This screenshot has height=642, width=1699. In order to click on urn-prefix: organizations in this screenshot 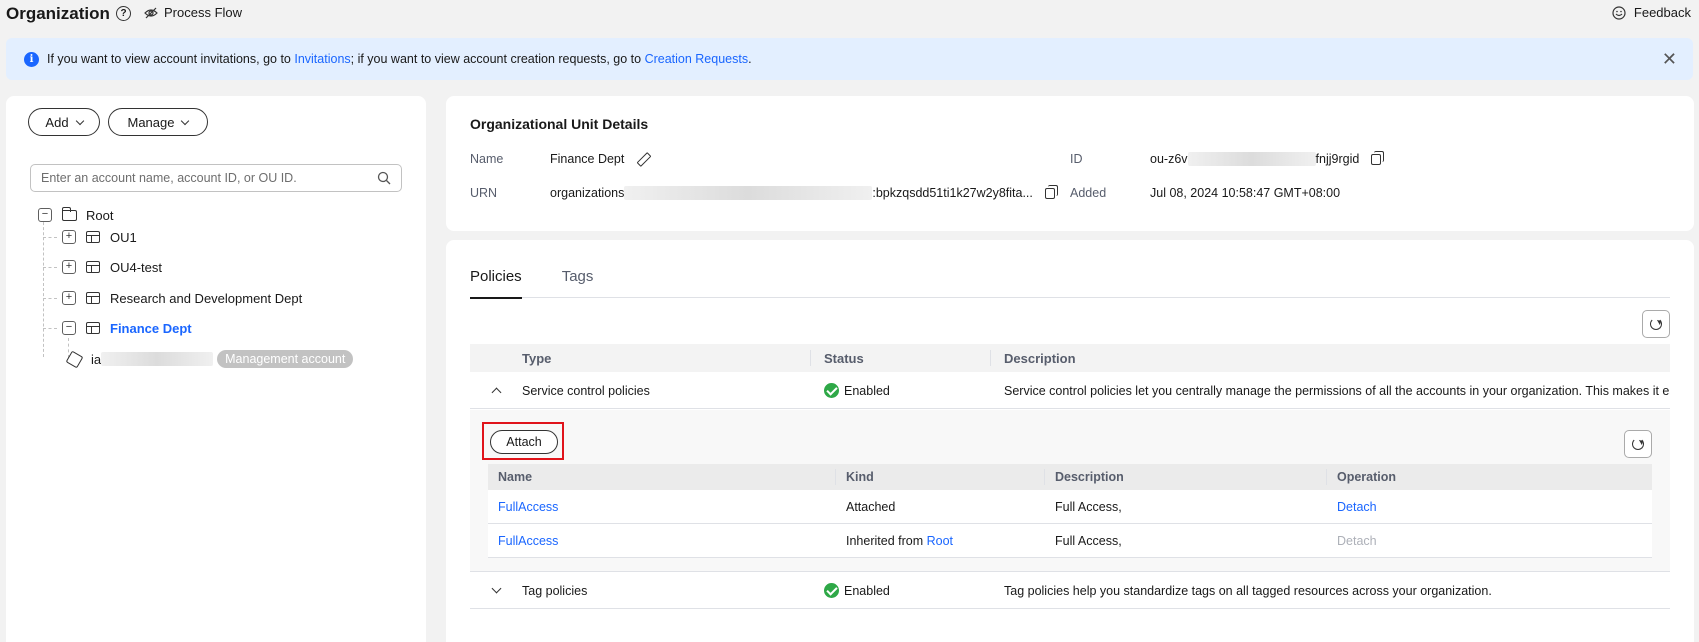, I will do `click(587, 193)`.